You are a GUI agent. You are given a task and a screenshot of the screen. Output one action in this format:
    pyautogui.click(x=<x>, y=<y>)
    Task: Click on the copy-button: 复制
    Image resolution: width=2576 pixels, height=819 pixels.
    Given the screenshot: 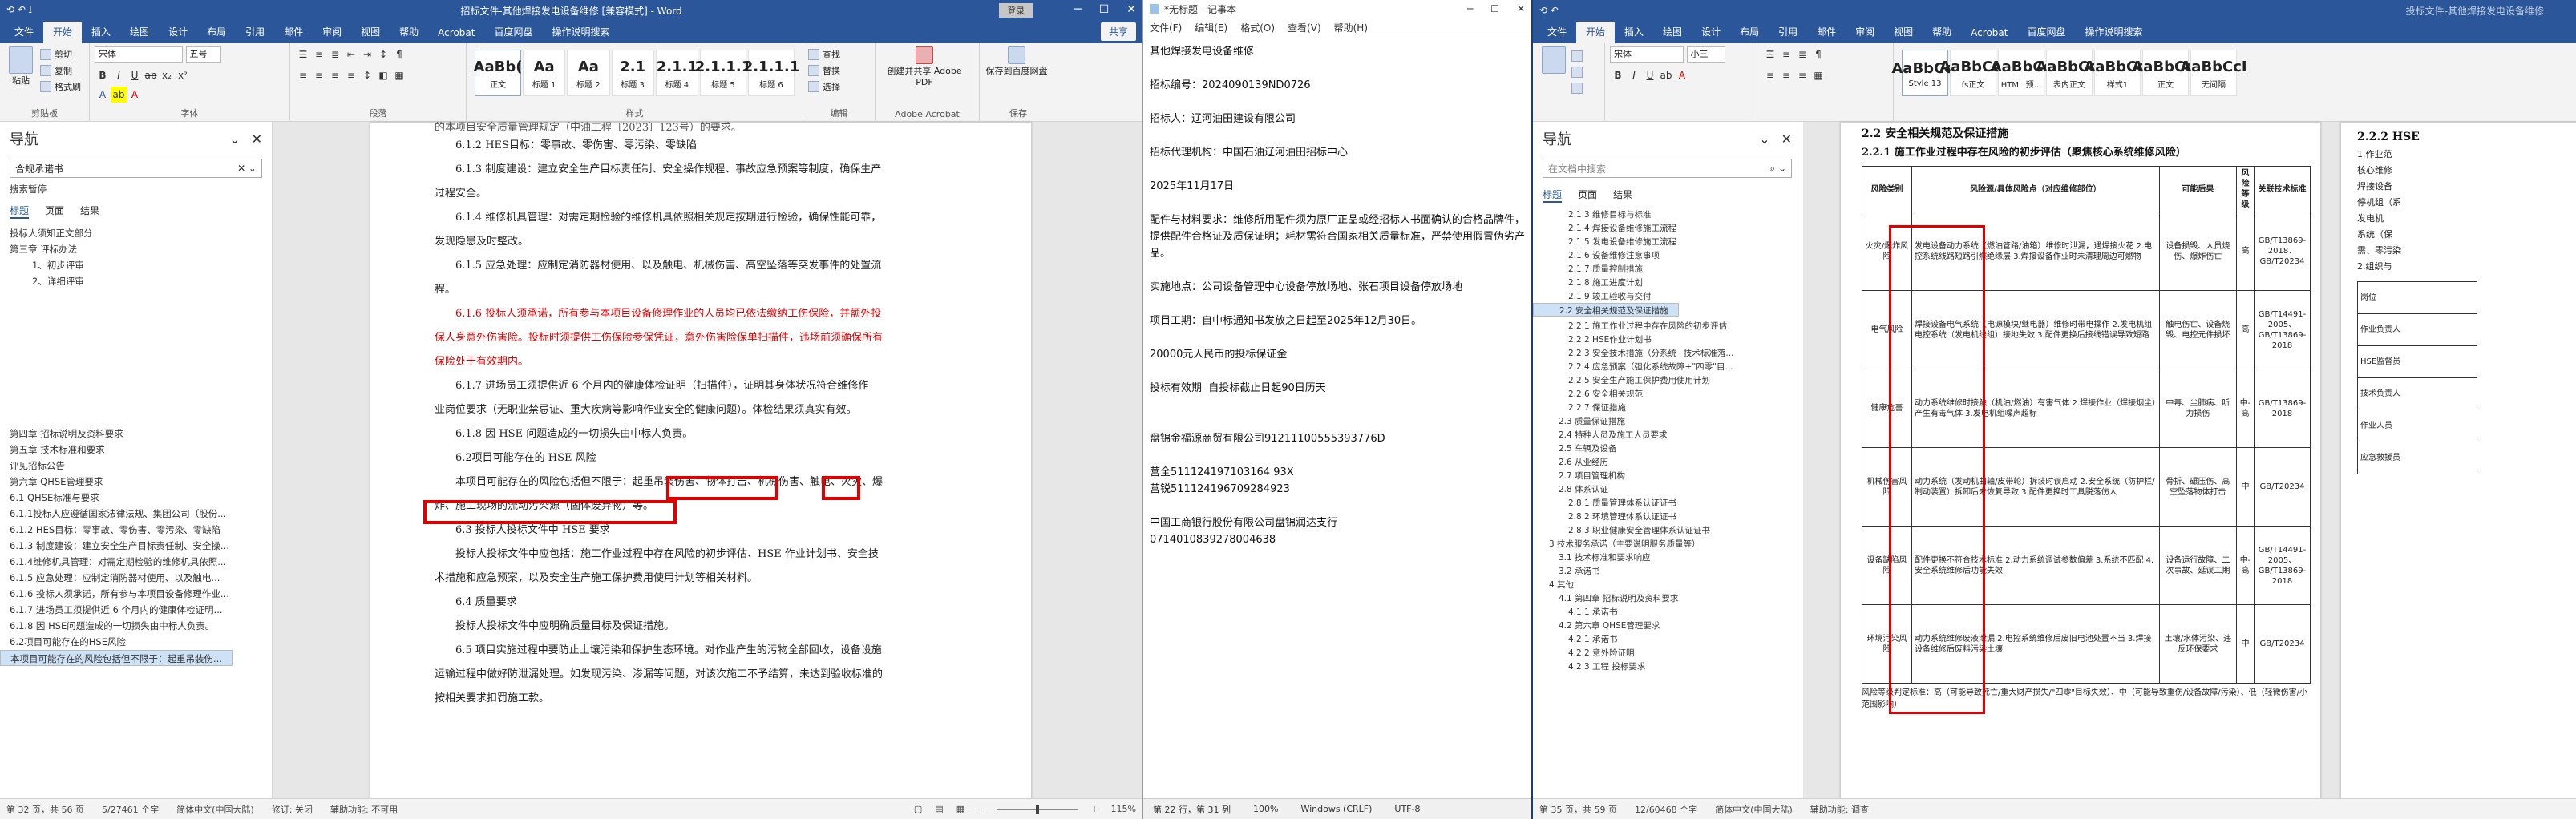 What is the action you would take?
    pyautogui.click(x=60, y=71)
    